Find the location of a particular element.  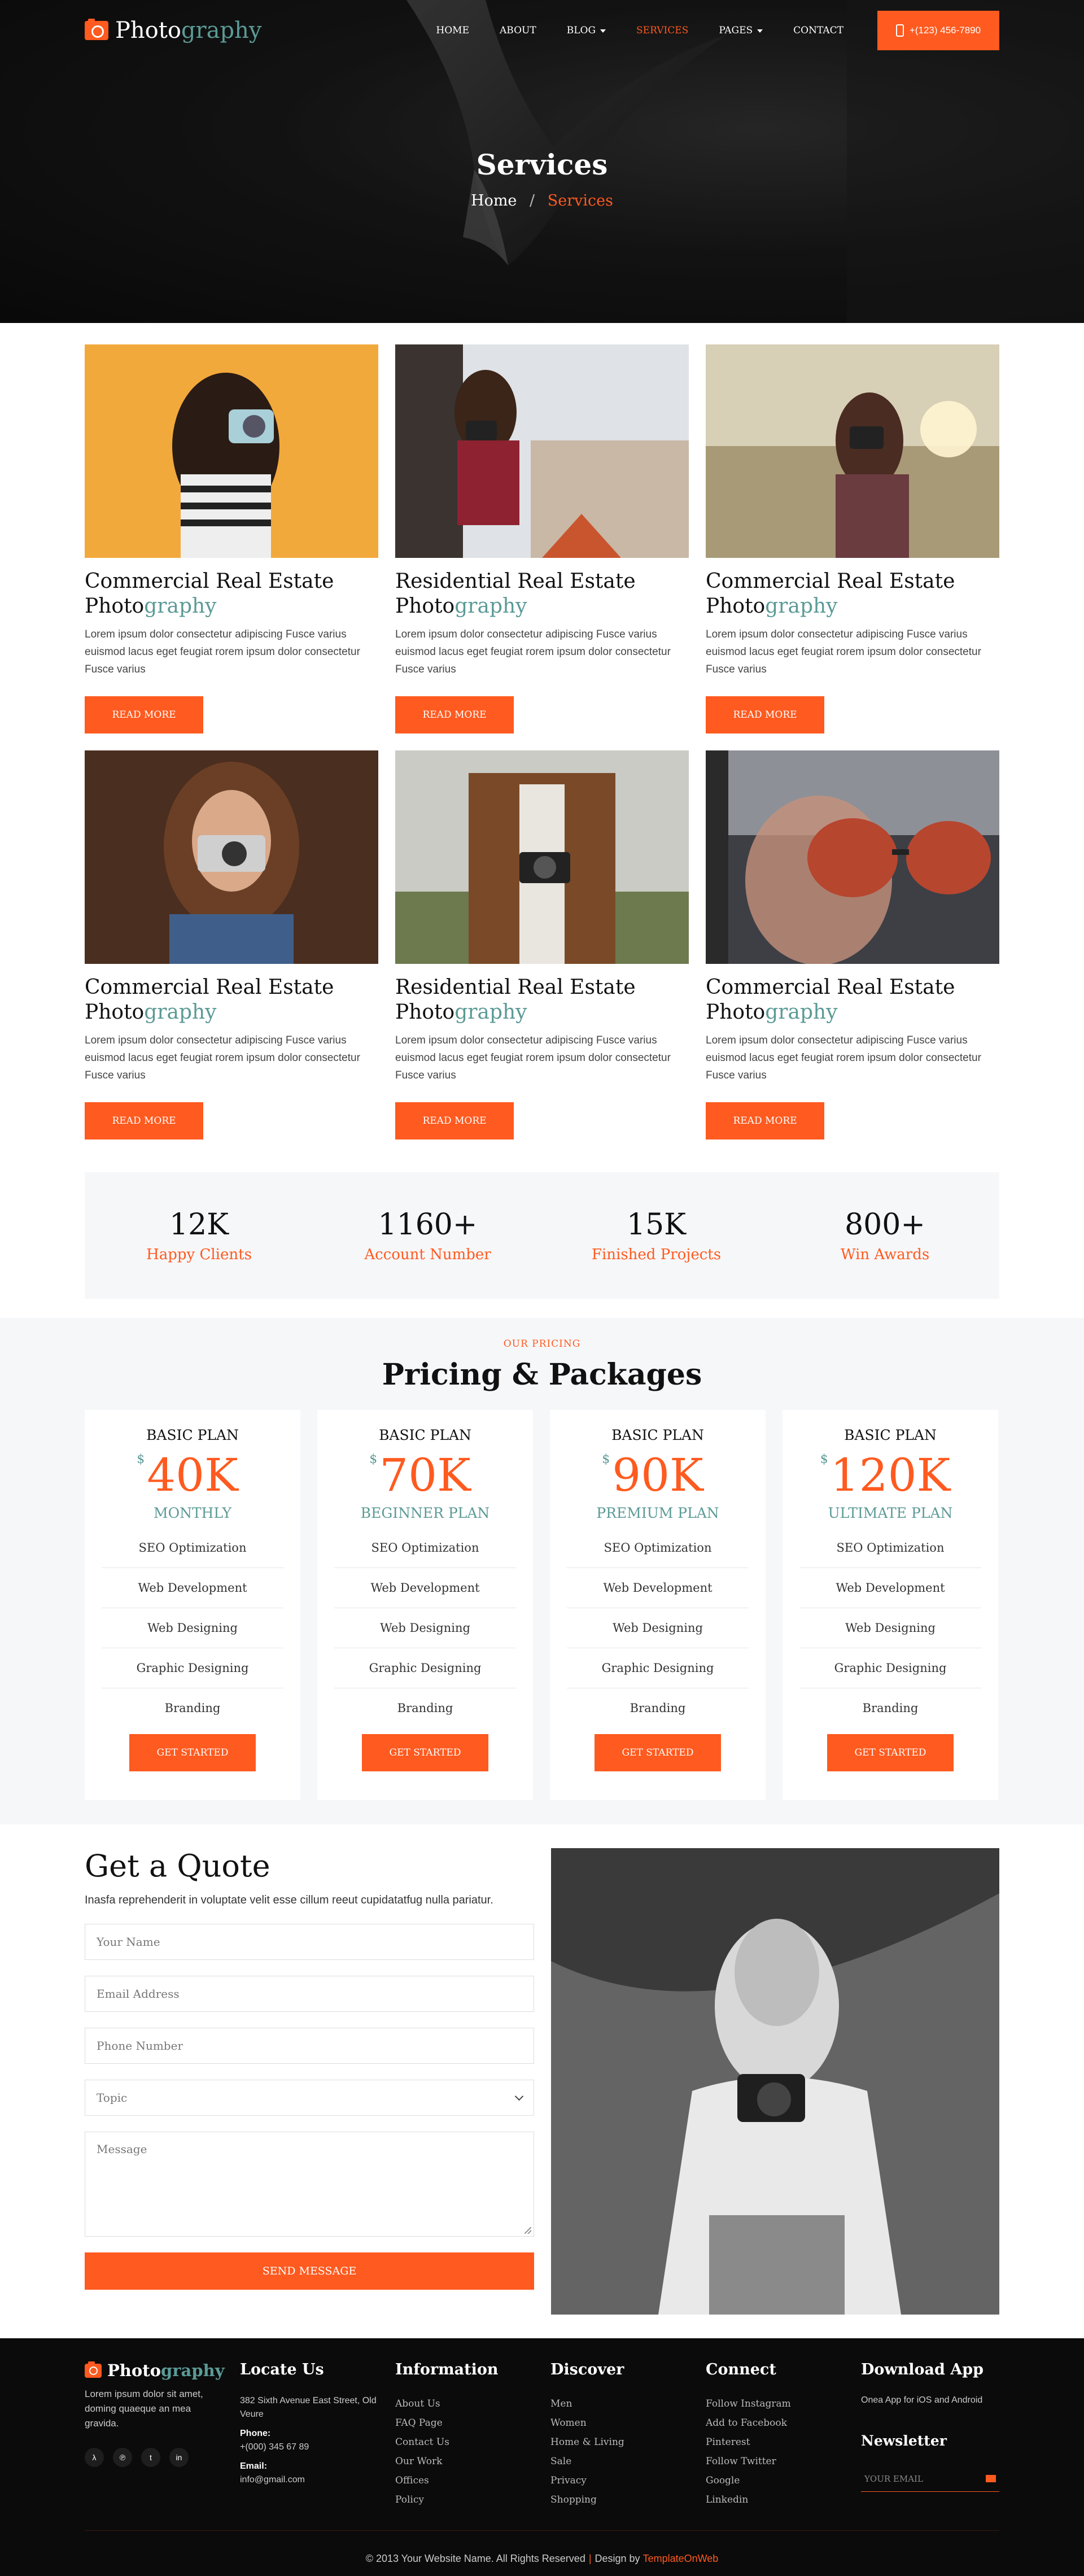

nav-home: HOME is located at coordinates (452, 31).